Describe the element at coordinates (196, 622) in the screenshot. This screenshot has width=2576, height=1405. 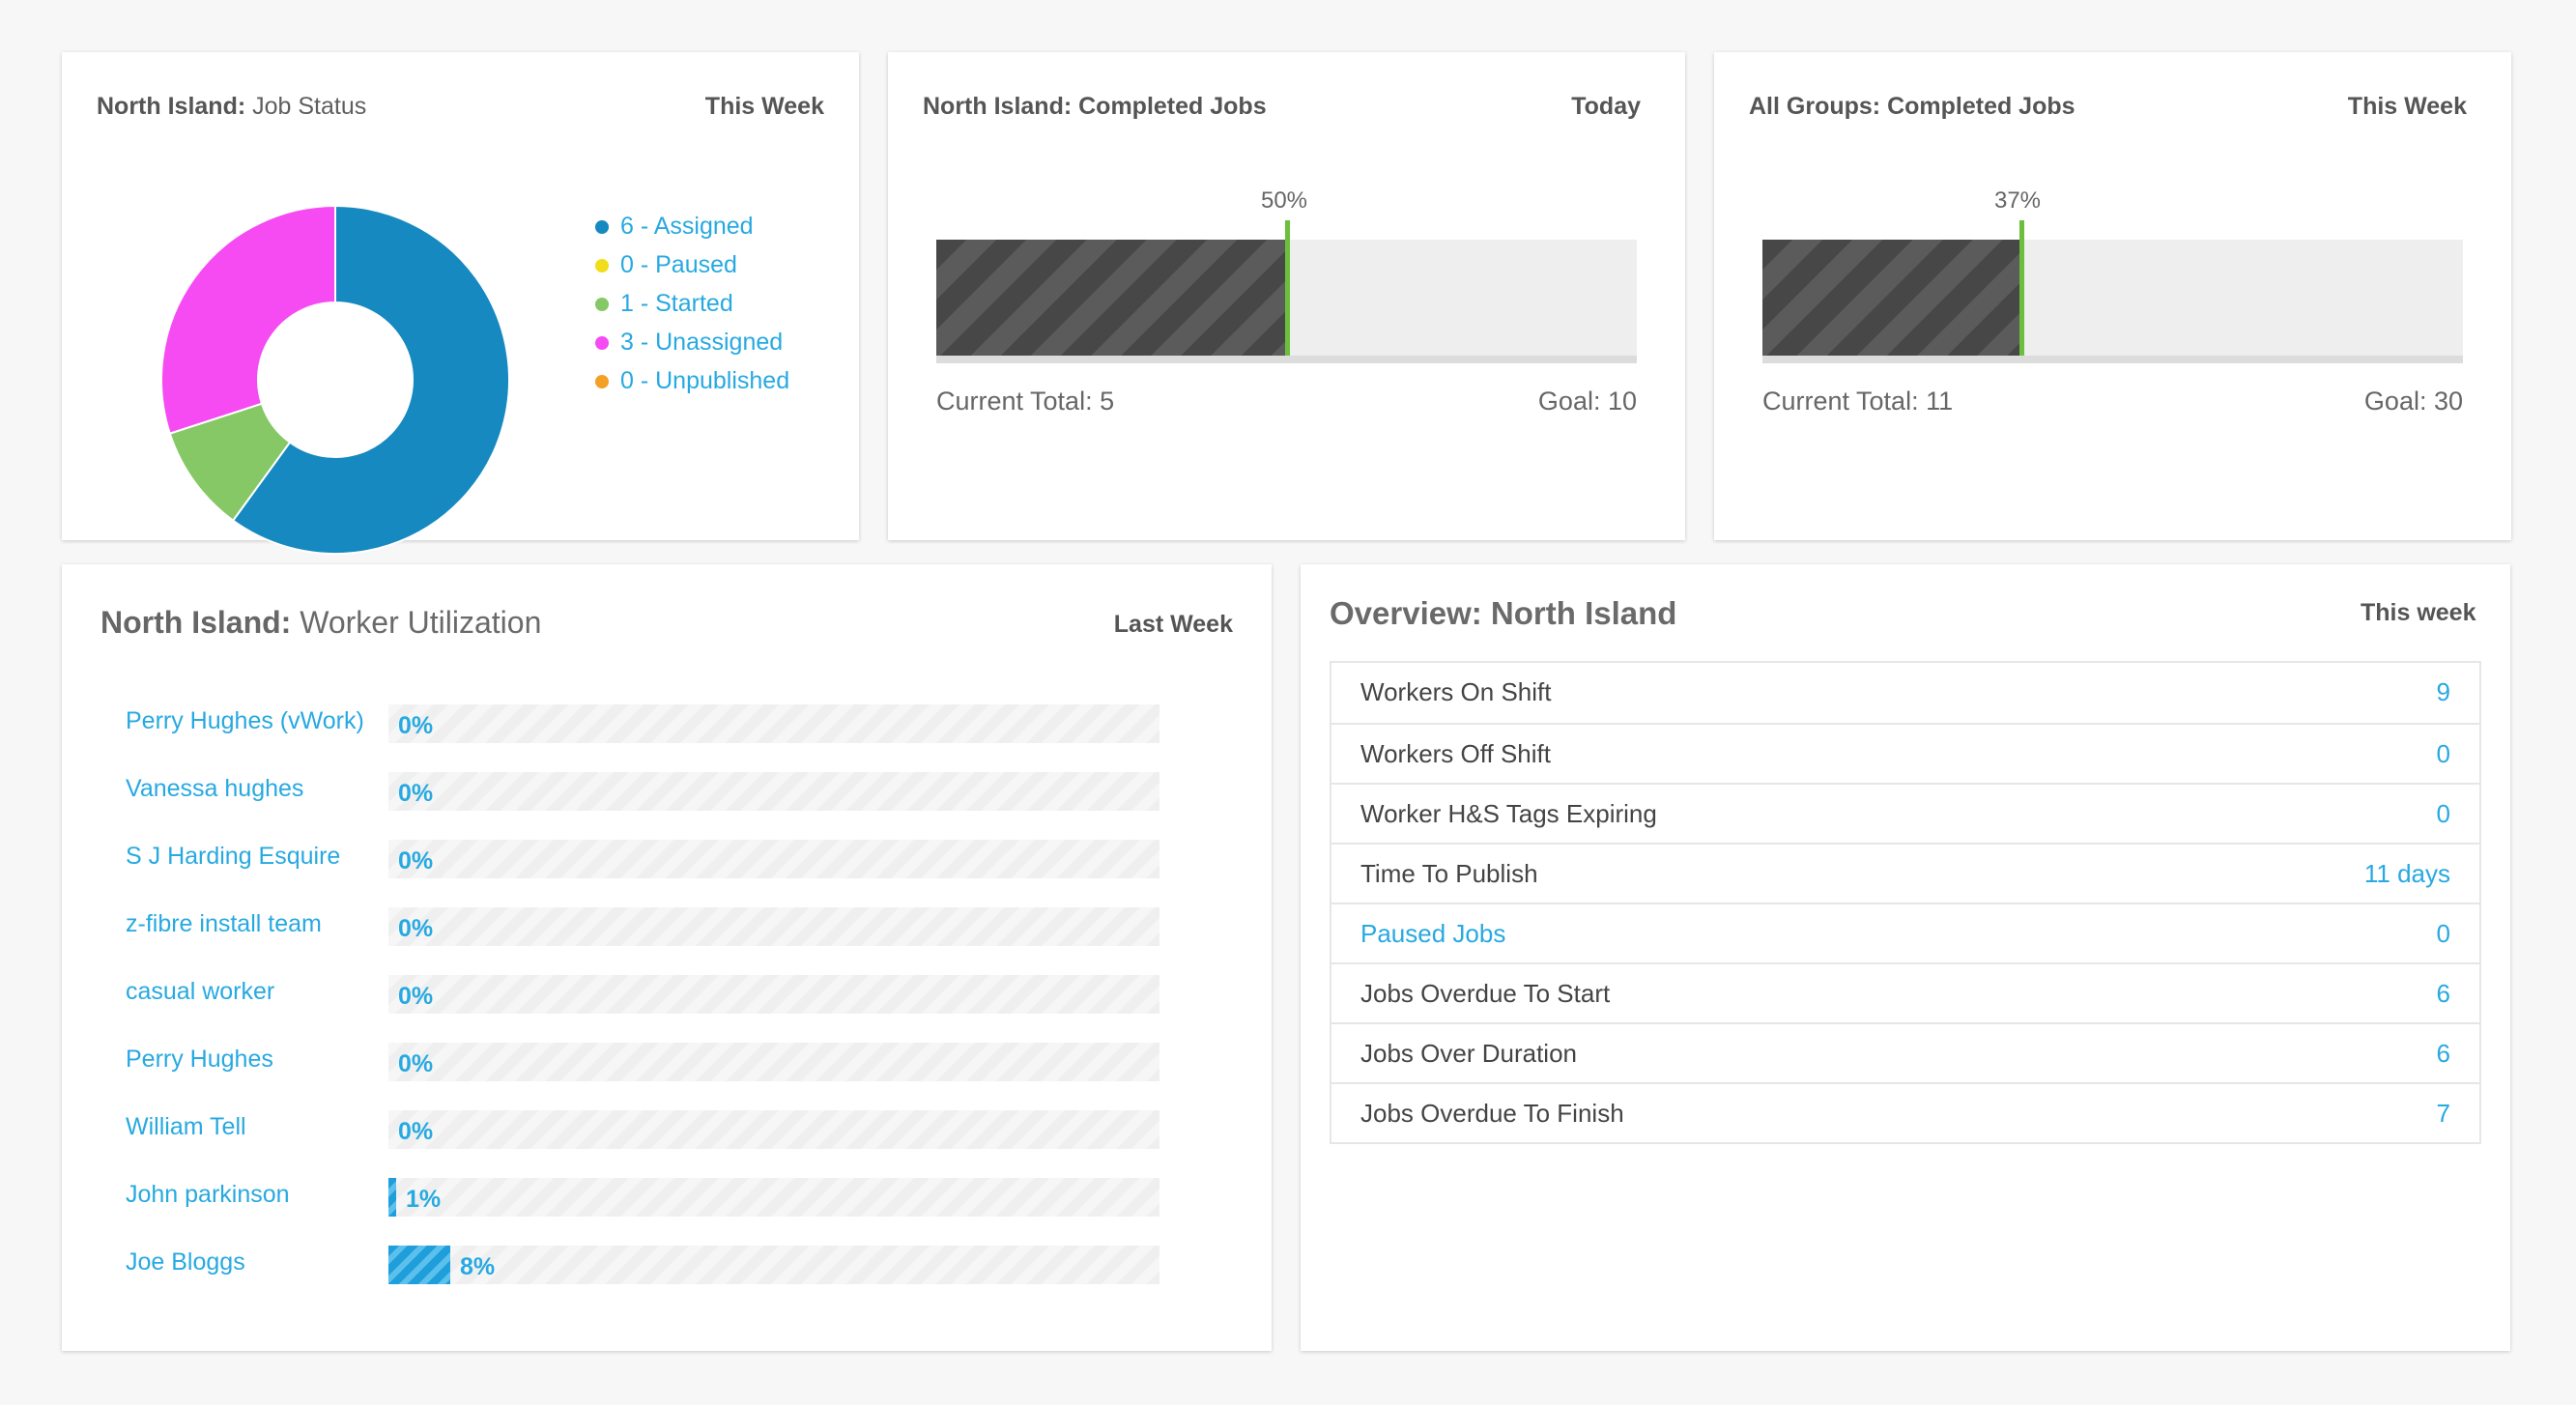
I see `utilization-region: North Island:` at that location.